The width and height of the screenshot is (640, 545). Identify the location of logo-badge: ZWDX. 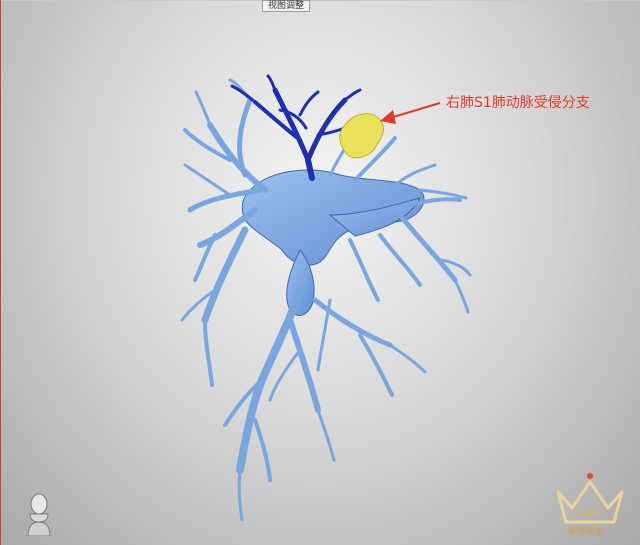
(590, 513).